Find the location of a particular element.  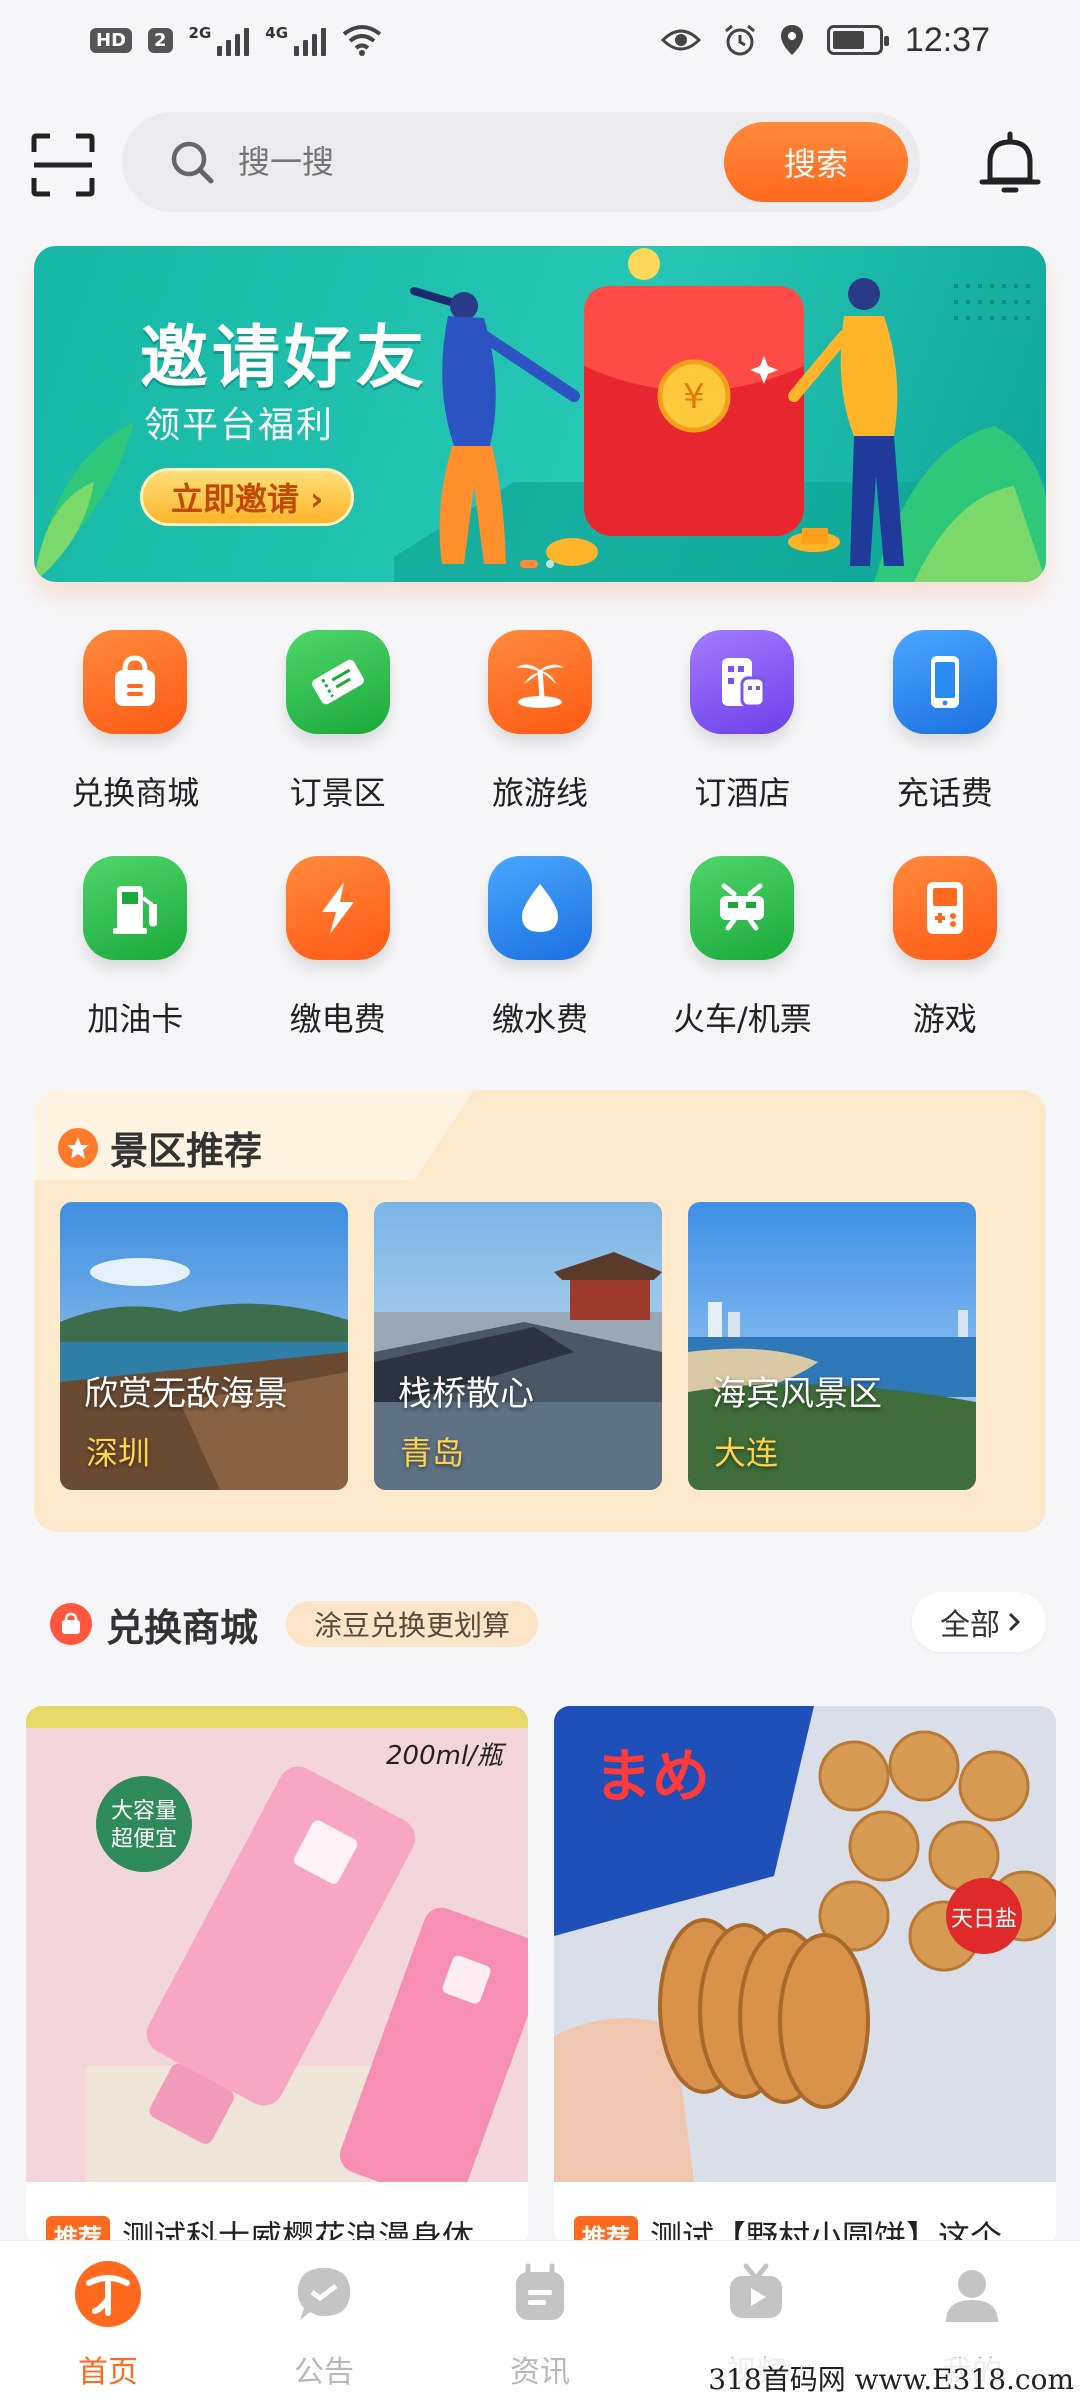

announcement-icon is located at coordinates (324, 2294).